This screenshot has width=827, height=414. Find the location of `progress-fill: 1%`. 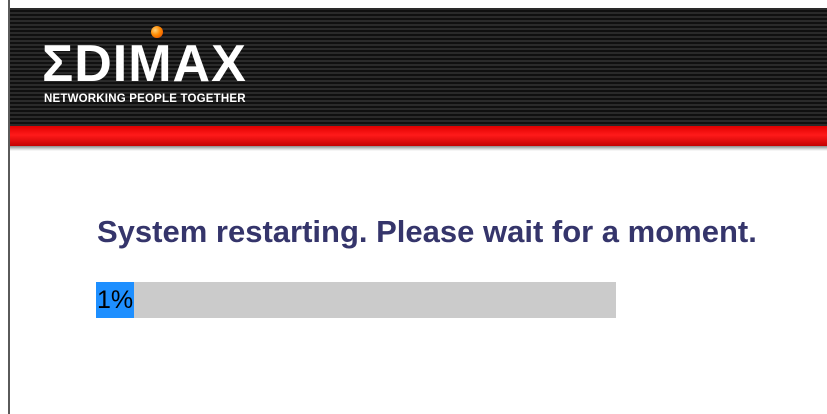

progress-fill: 1% is located at coordinates (115, 300).